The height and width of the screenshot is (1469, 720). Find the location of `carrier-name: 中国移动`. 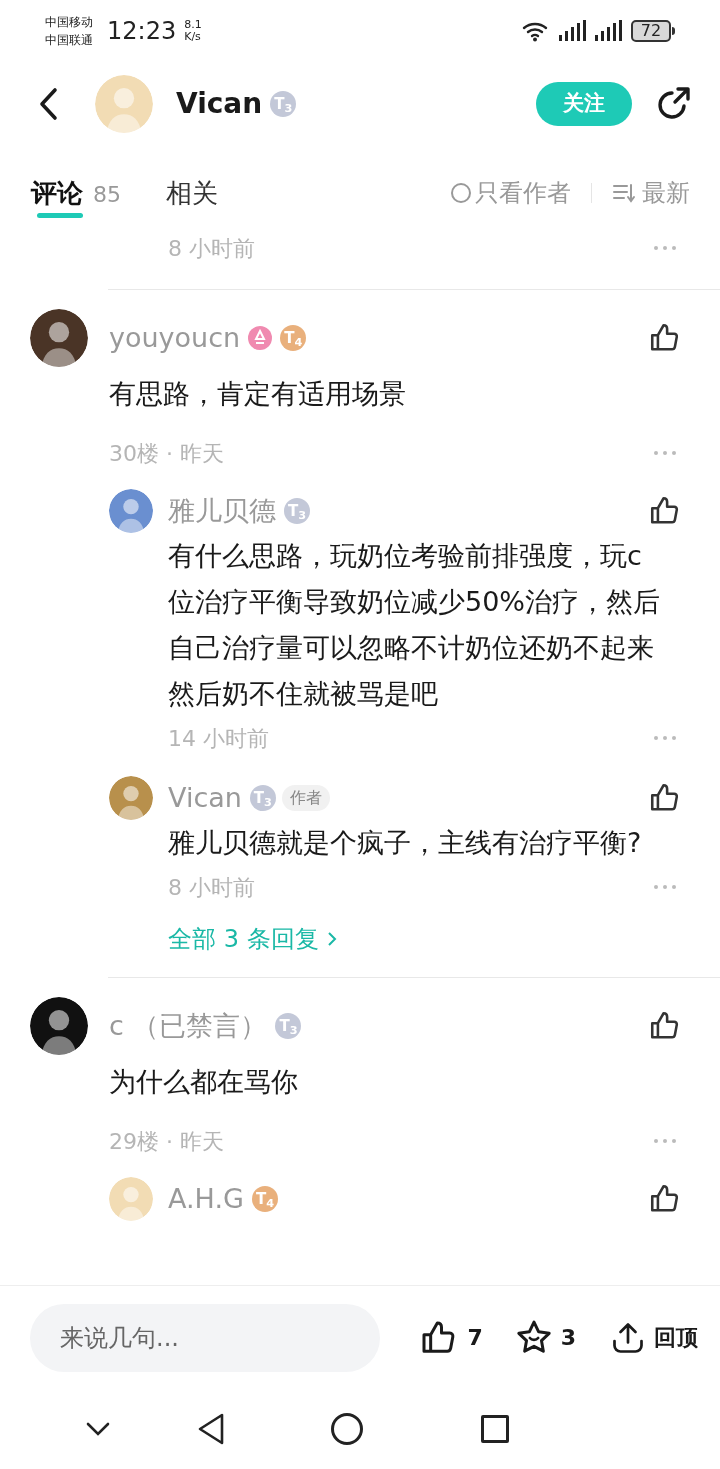

carrier-name: 中国移动 is located at coordinates (69, 22).